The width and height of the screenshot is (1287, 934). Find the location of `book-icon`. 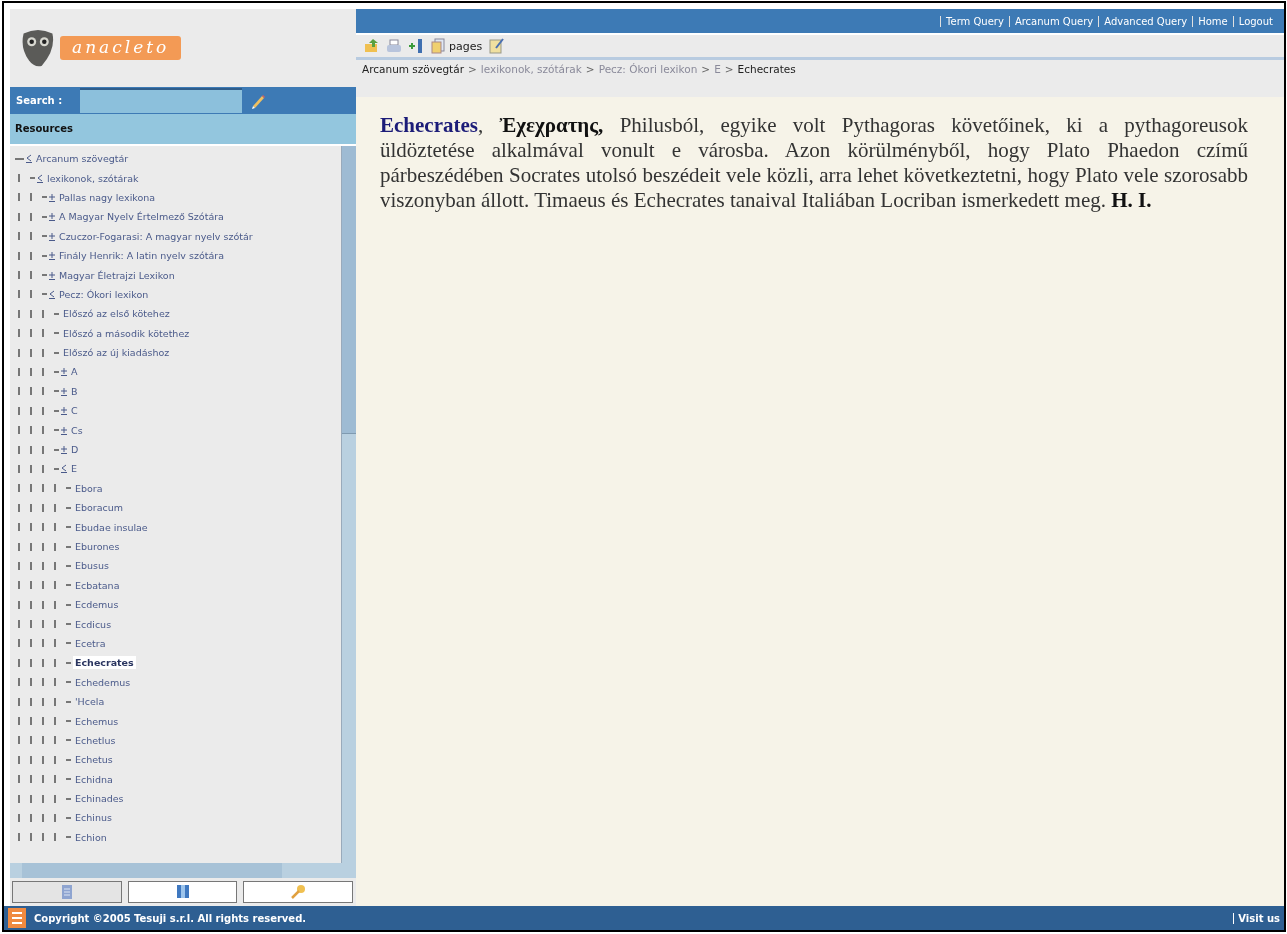

book-icon is located at coordinates (182, 892).